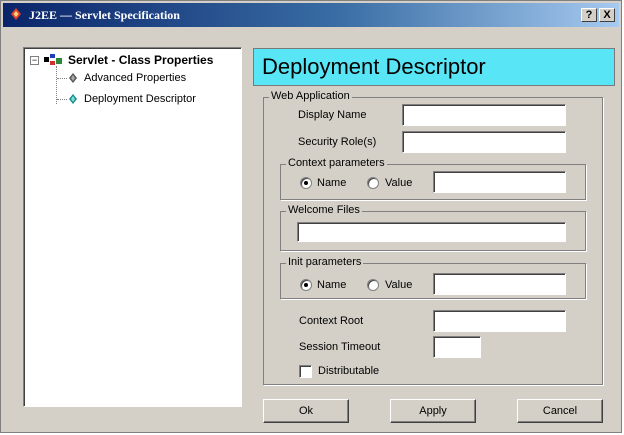 This screenshot has width=624, height=435. I want to click on distributable-label: Distributable, so click(348, 371).